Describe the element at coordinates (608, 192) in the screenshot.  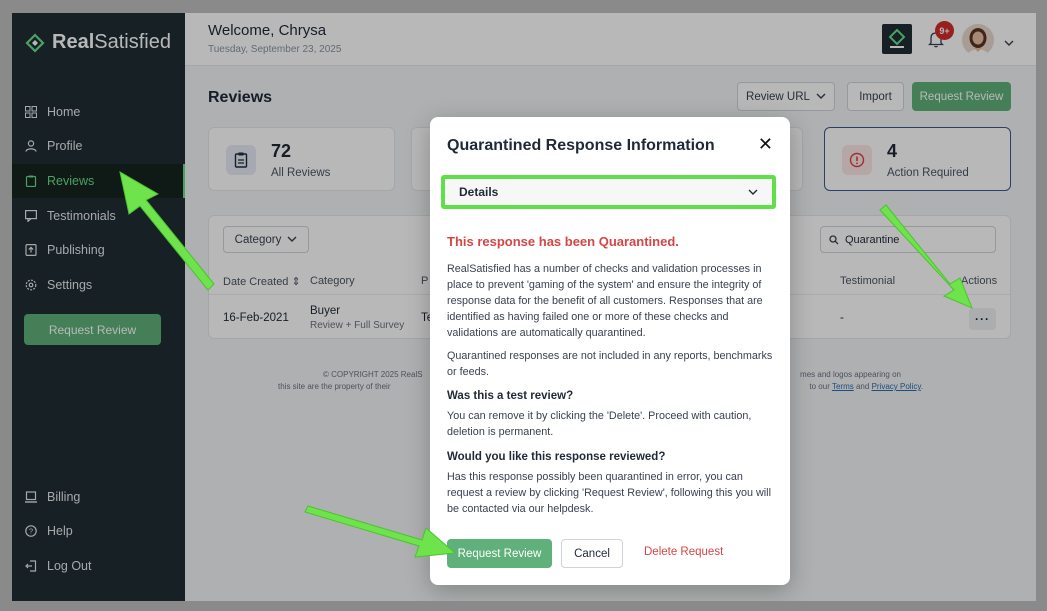
I see `details-dropdown: Details` at that location.